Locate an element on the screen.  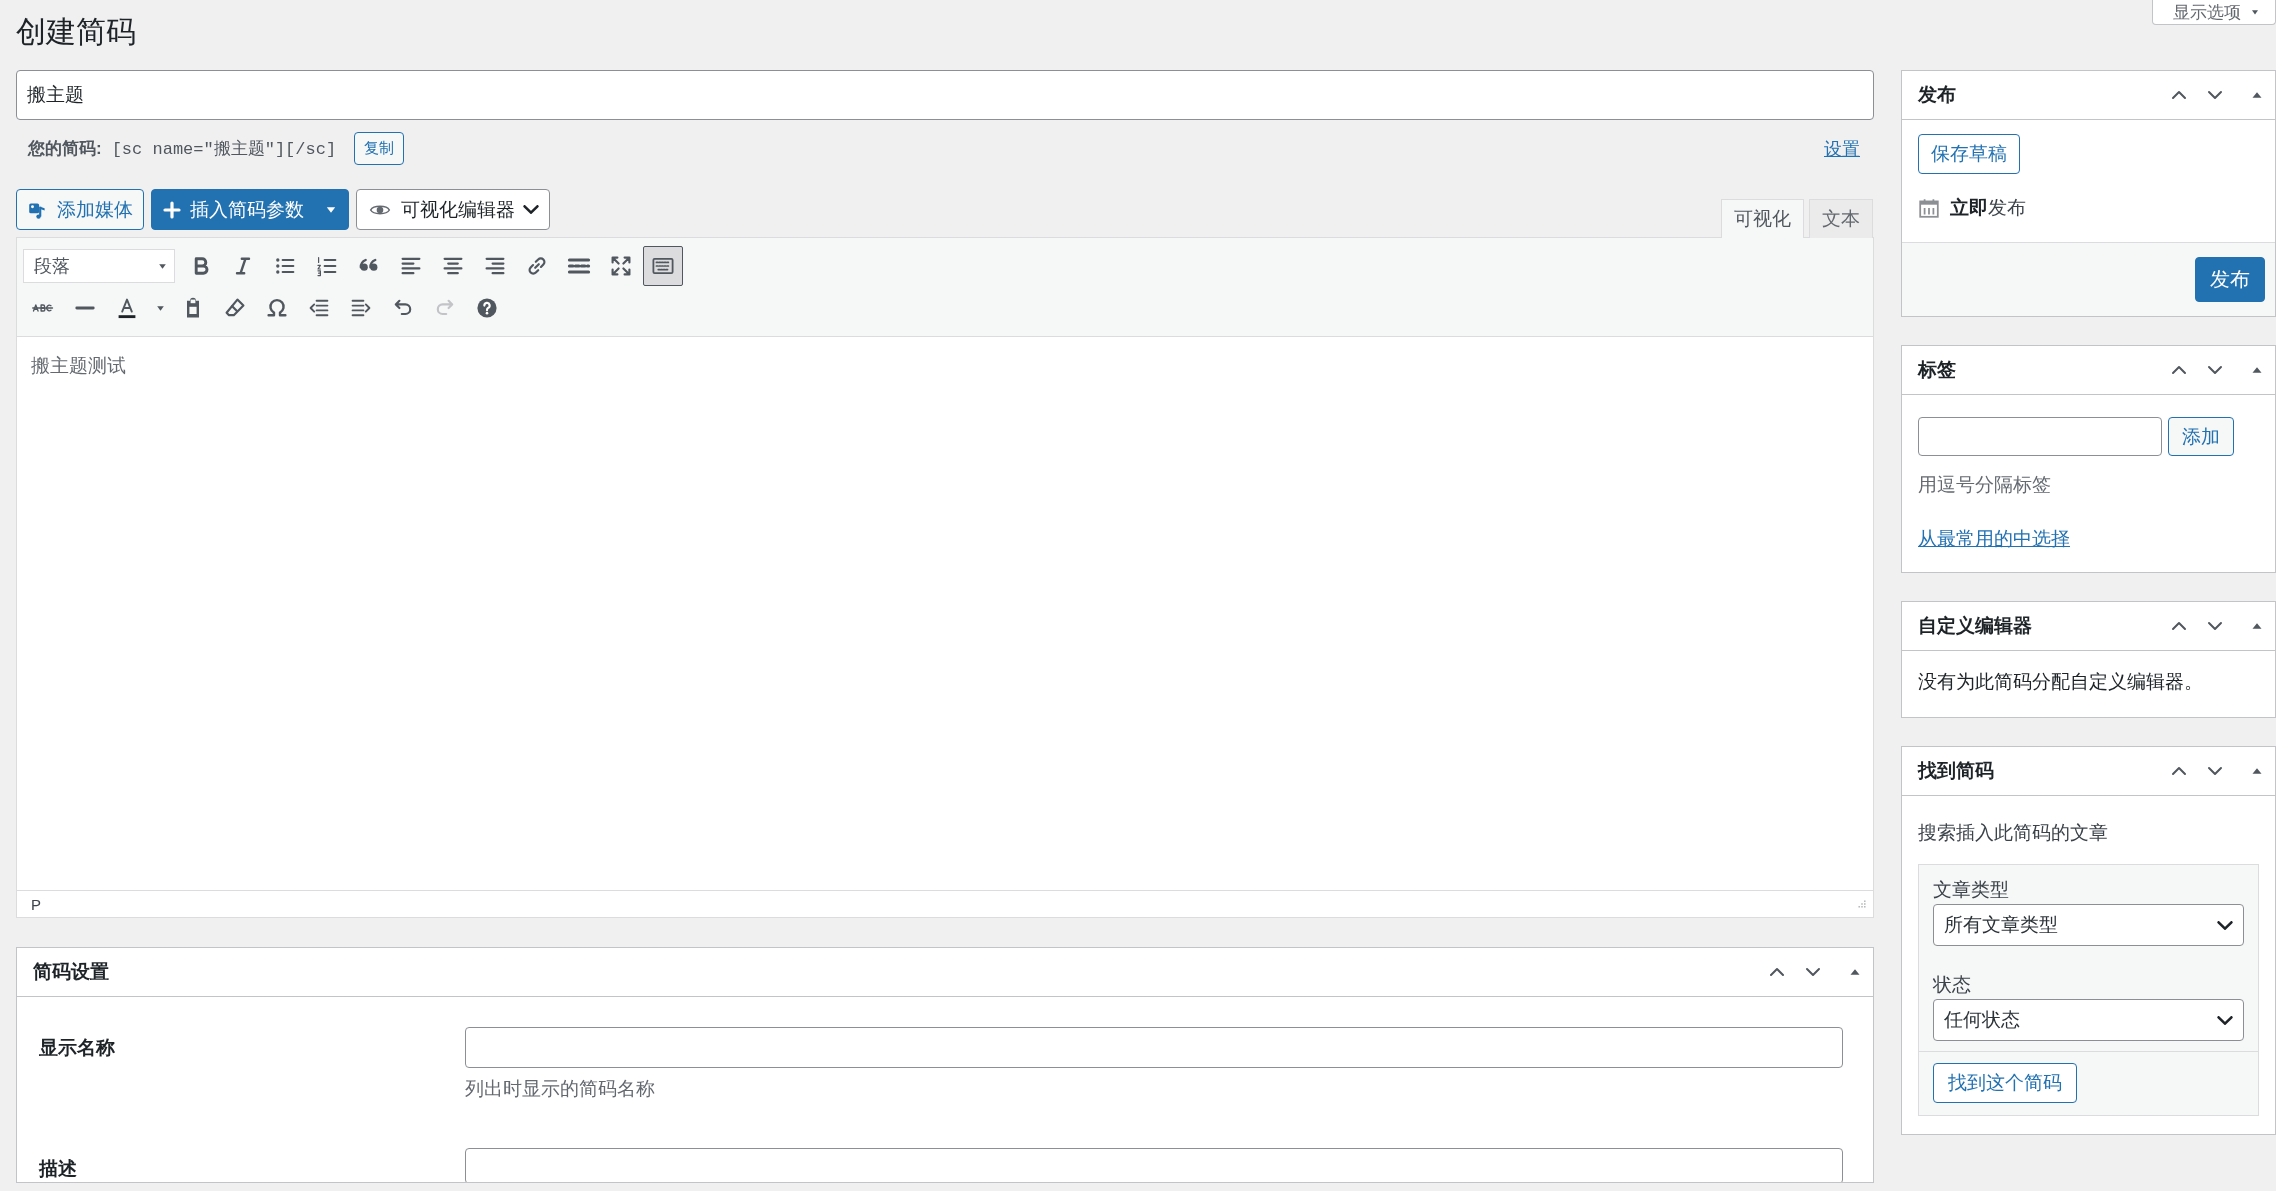
description-field is located at coordinates (1154, 1165).